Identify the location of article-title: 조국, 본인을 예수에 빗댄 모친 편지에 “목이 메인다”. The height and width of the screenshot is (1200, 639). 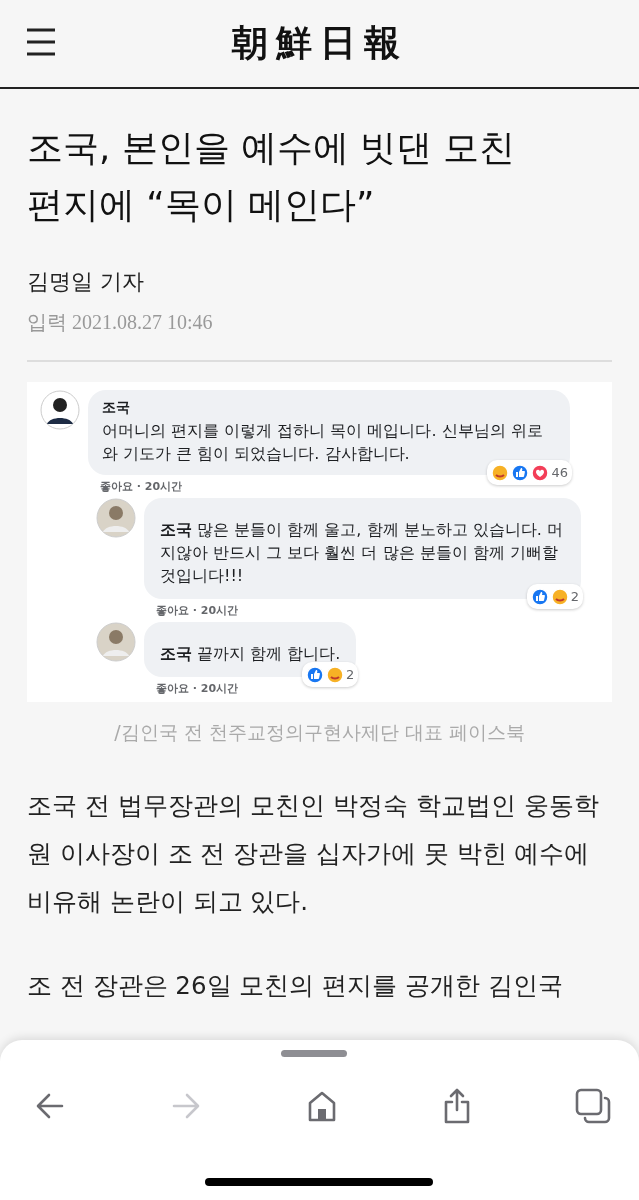
(272, 176).